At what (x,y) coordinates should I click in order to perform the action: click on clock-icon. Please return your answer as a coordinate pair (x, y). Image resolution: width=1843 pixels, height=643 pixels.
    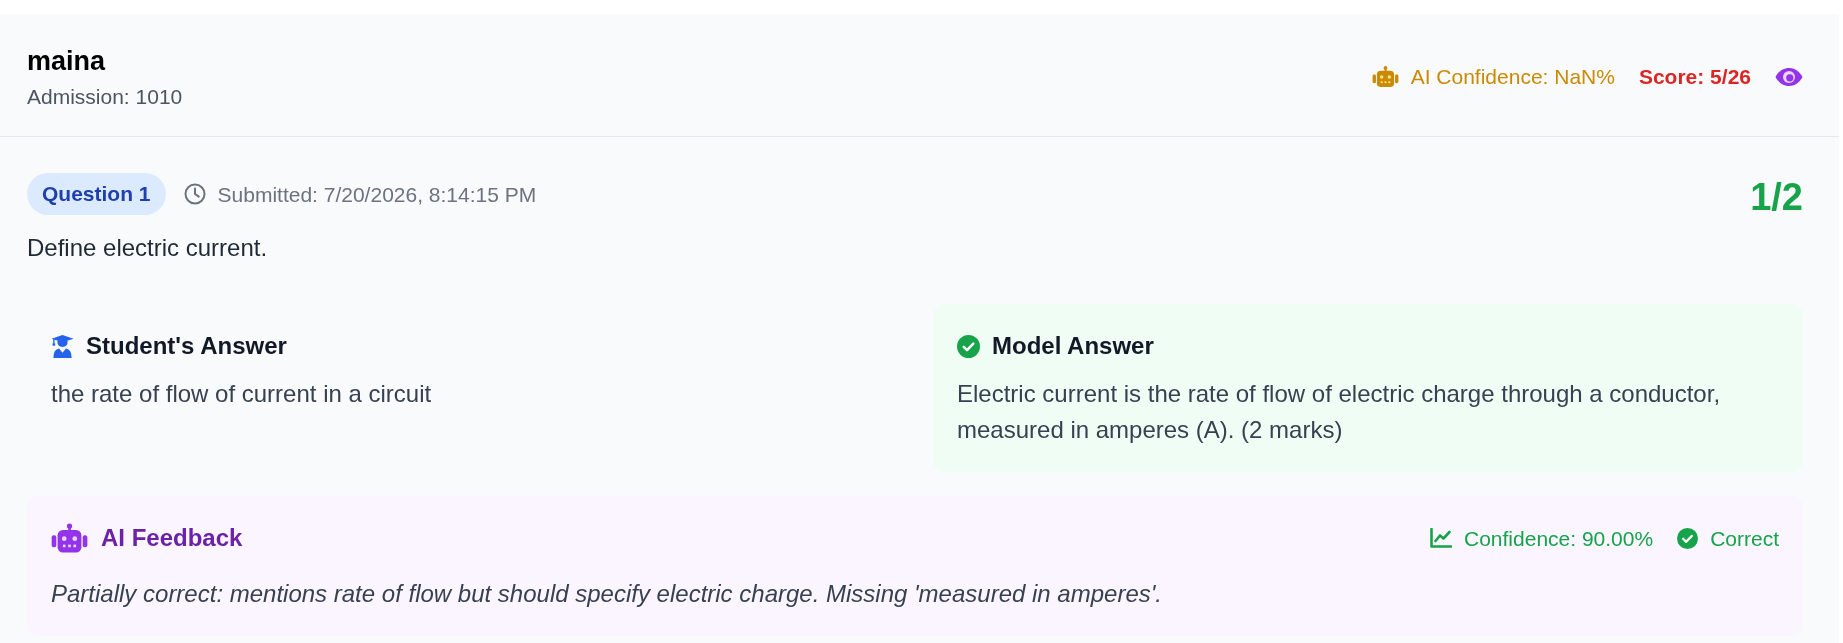
    Looking at the image, I should click on (194, 194).